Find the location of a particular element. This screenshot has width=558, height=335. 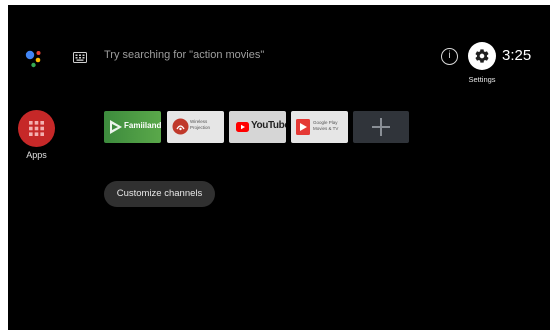

settings-button is located at coordinates (482, 56).